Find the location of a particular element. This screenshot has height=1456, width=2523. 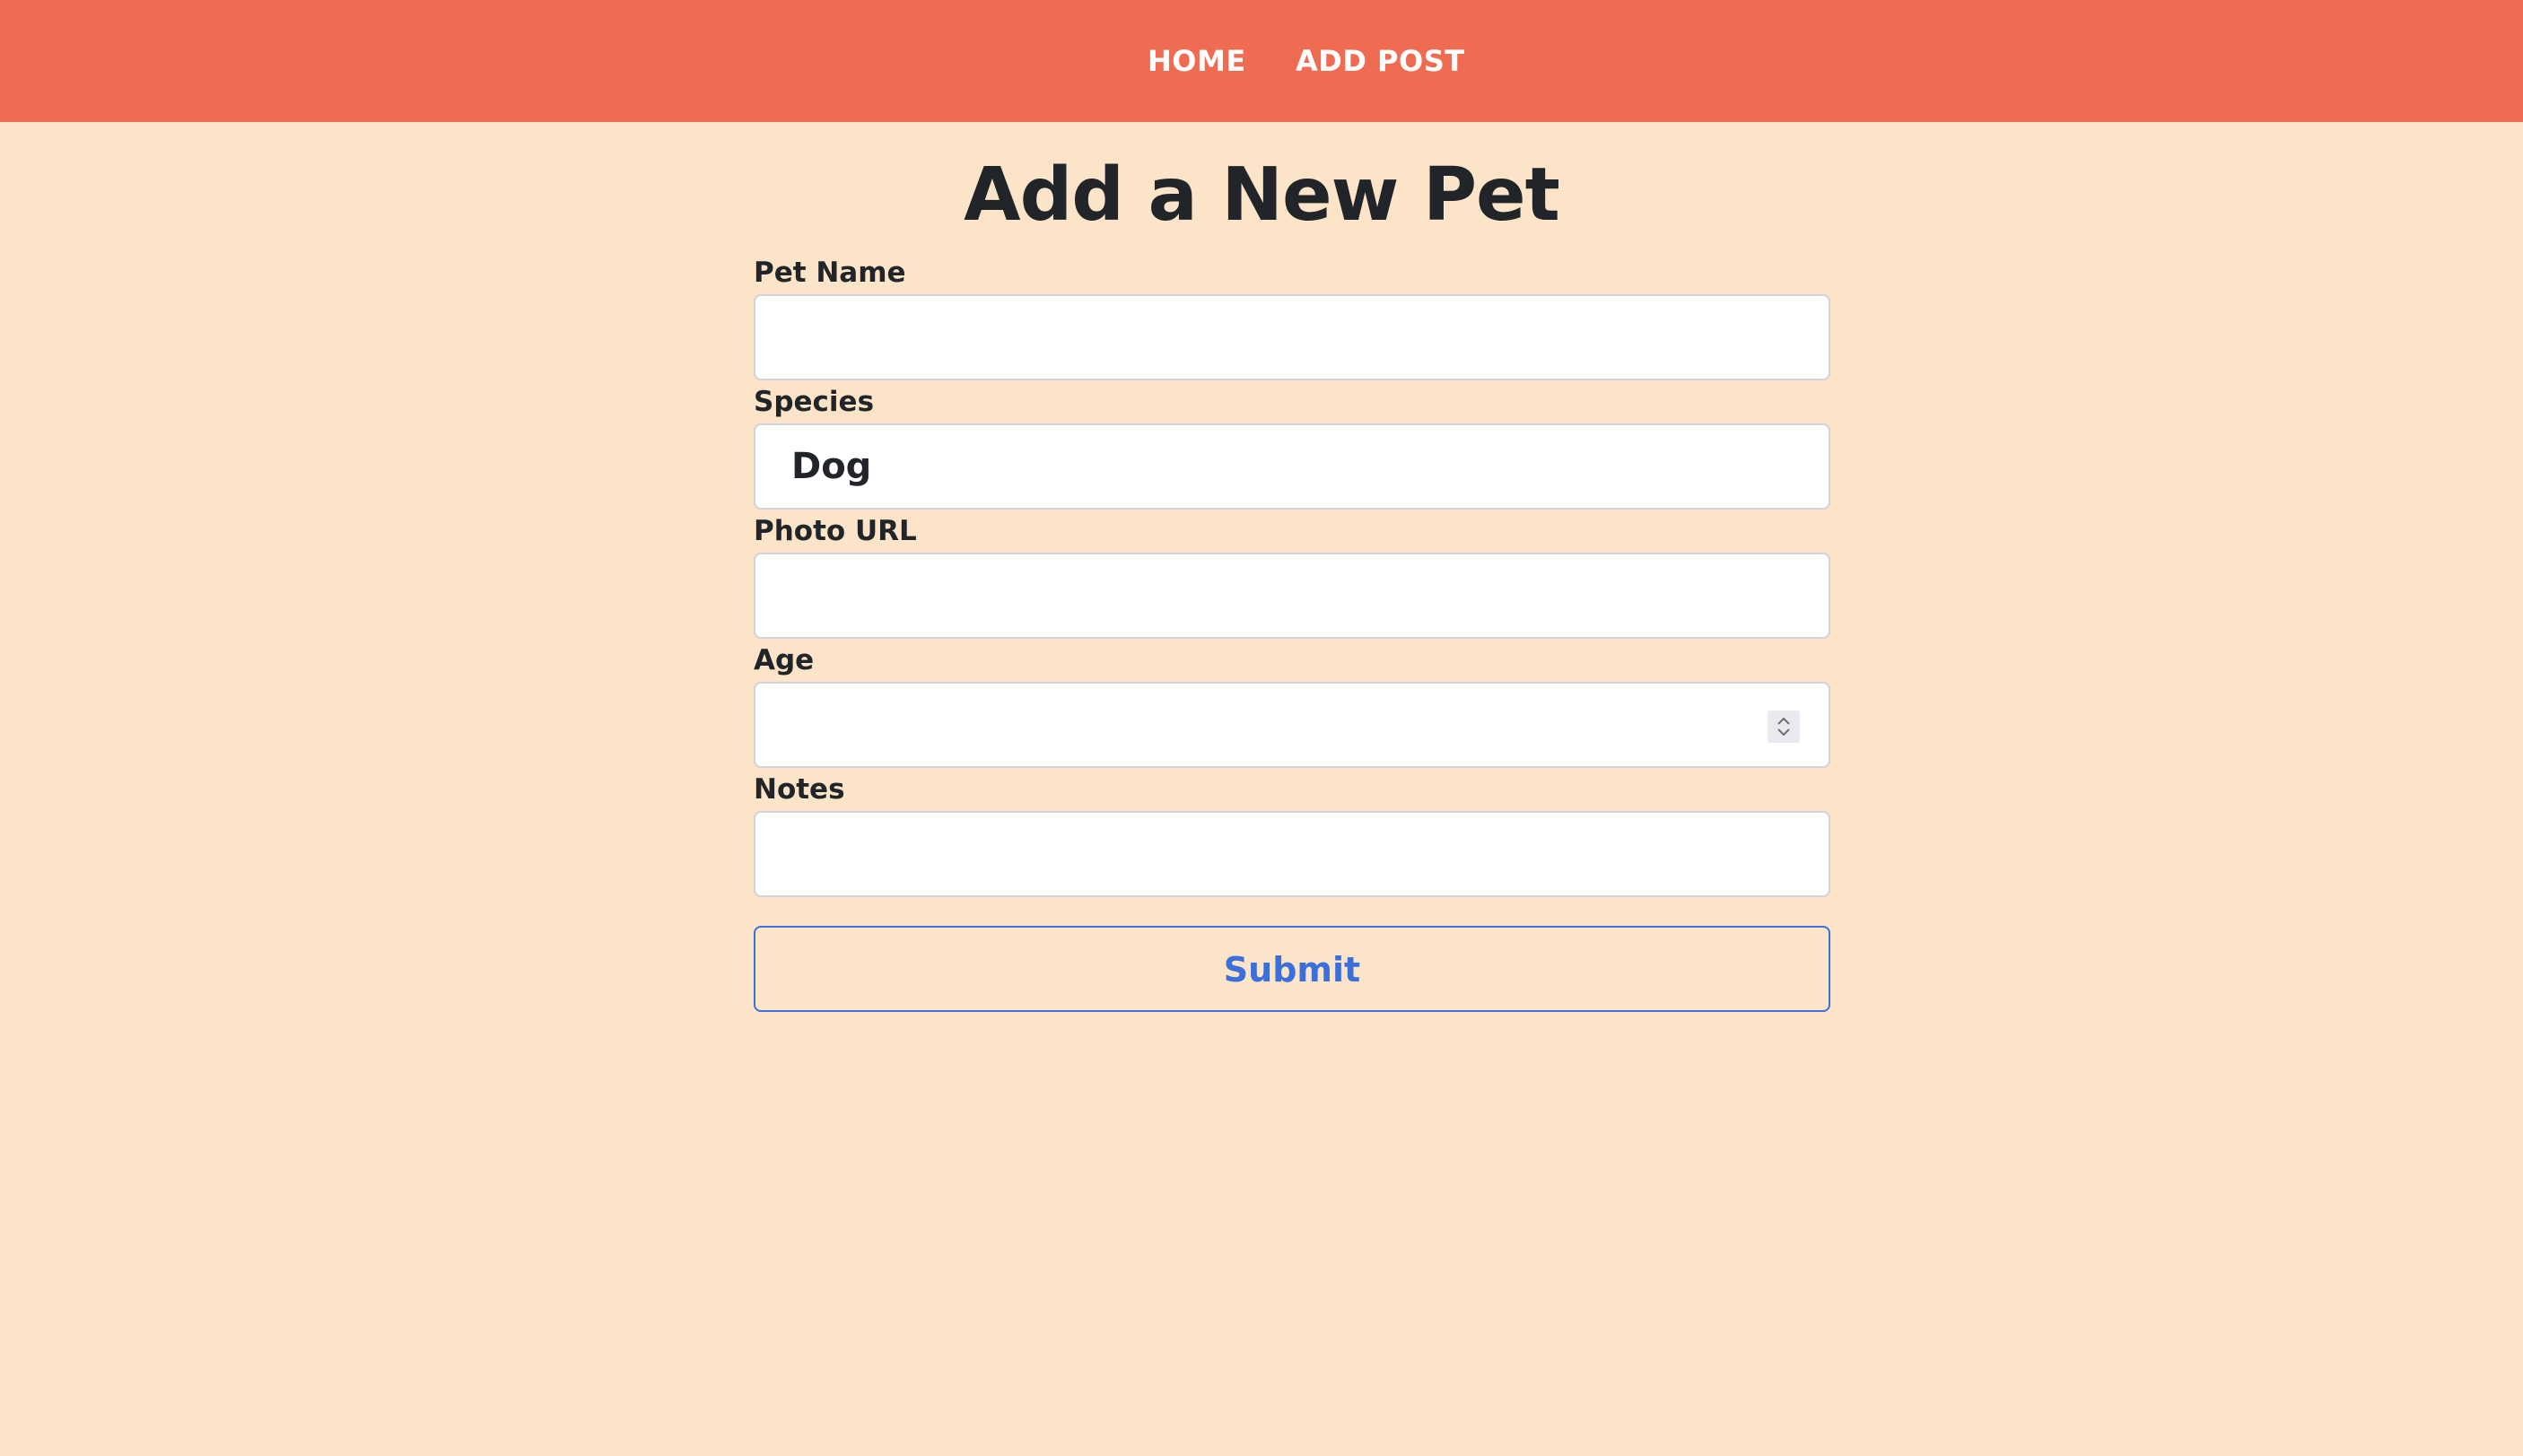

photo-url-label: Photo URL is located at coordinates (835, 531).